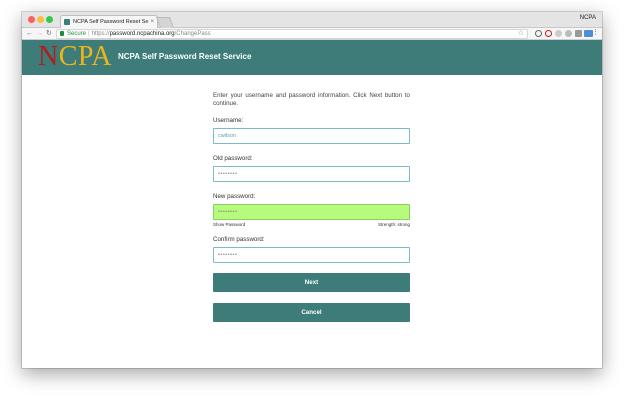 The image size is (624, 399). I want to click on old-password-label: Old password:, so click(233, 158).